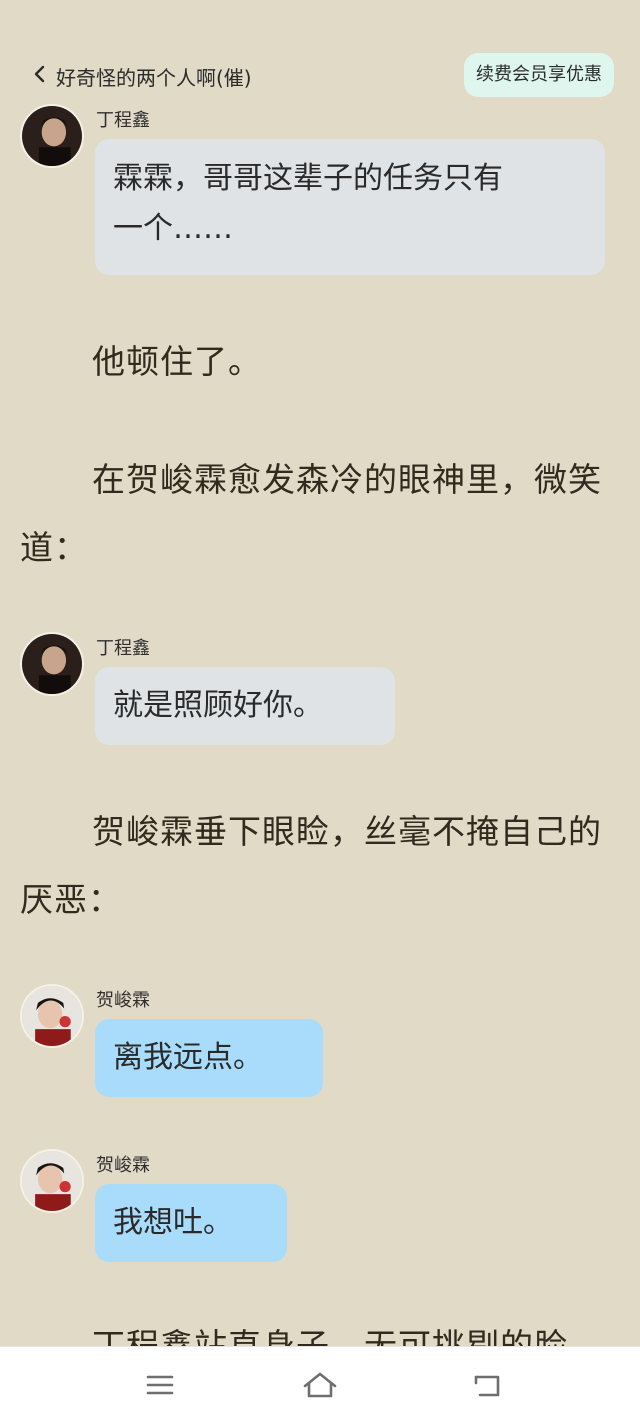 The width and height of the screenshot is (640, 1423). I want to click on back-icon, so click(488, 1391).